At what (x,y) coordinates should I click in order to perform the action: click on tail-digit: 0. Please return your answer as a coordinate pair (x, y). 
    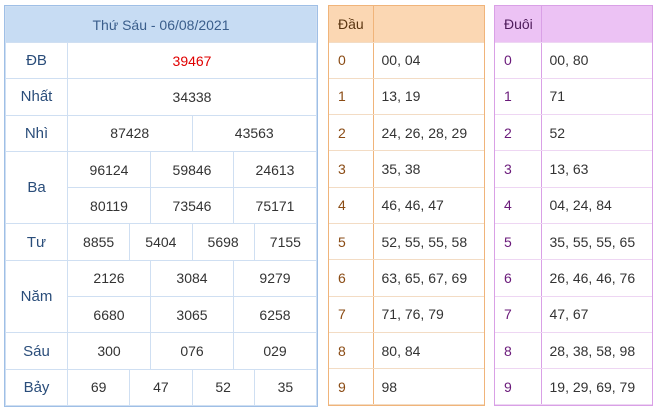
    Looking at the image, I should click on (518, 60).